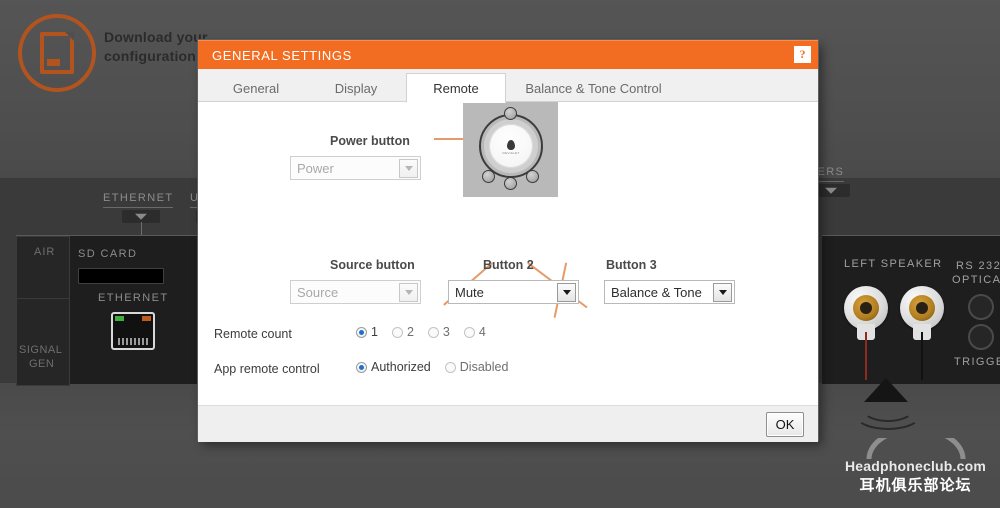 The image size is (1000, 508). What do you see at coordinates (439, 367) in the screenshot?
I see `app-remote-control-radio-group: Authorized Disabled` at bounding box center [439, 367].